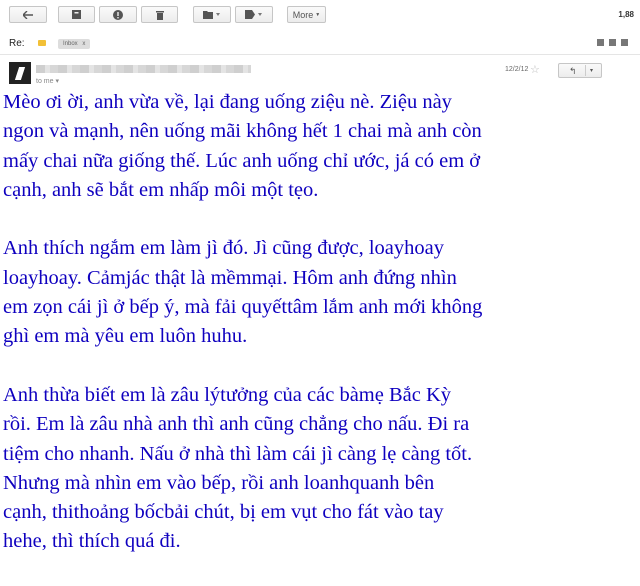  I want to click on move-to-button, so click(212, 14).